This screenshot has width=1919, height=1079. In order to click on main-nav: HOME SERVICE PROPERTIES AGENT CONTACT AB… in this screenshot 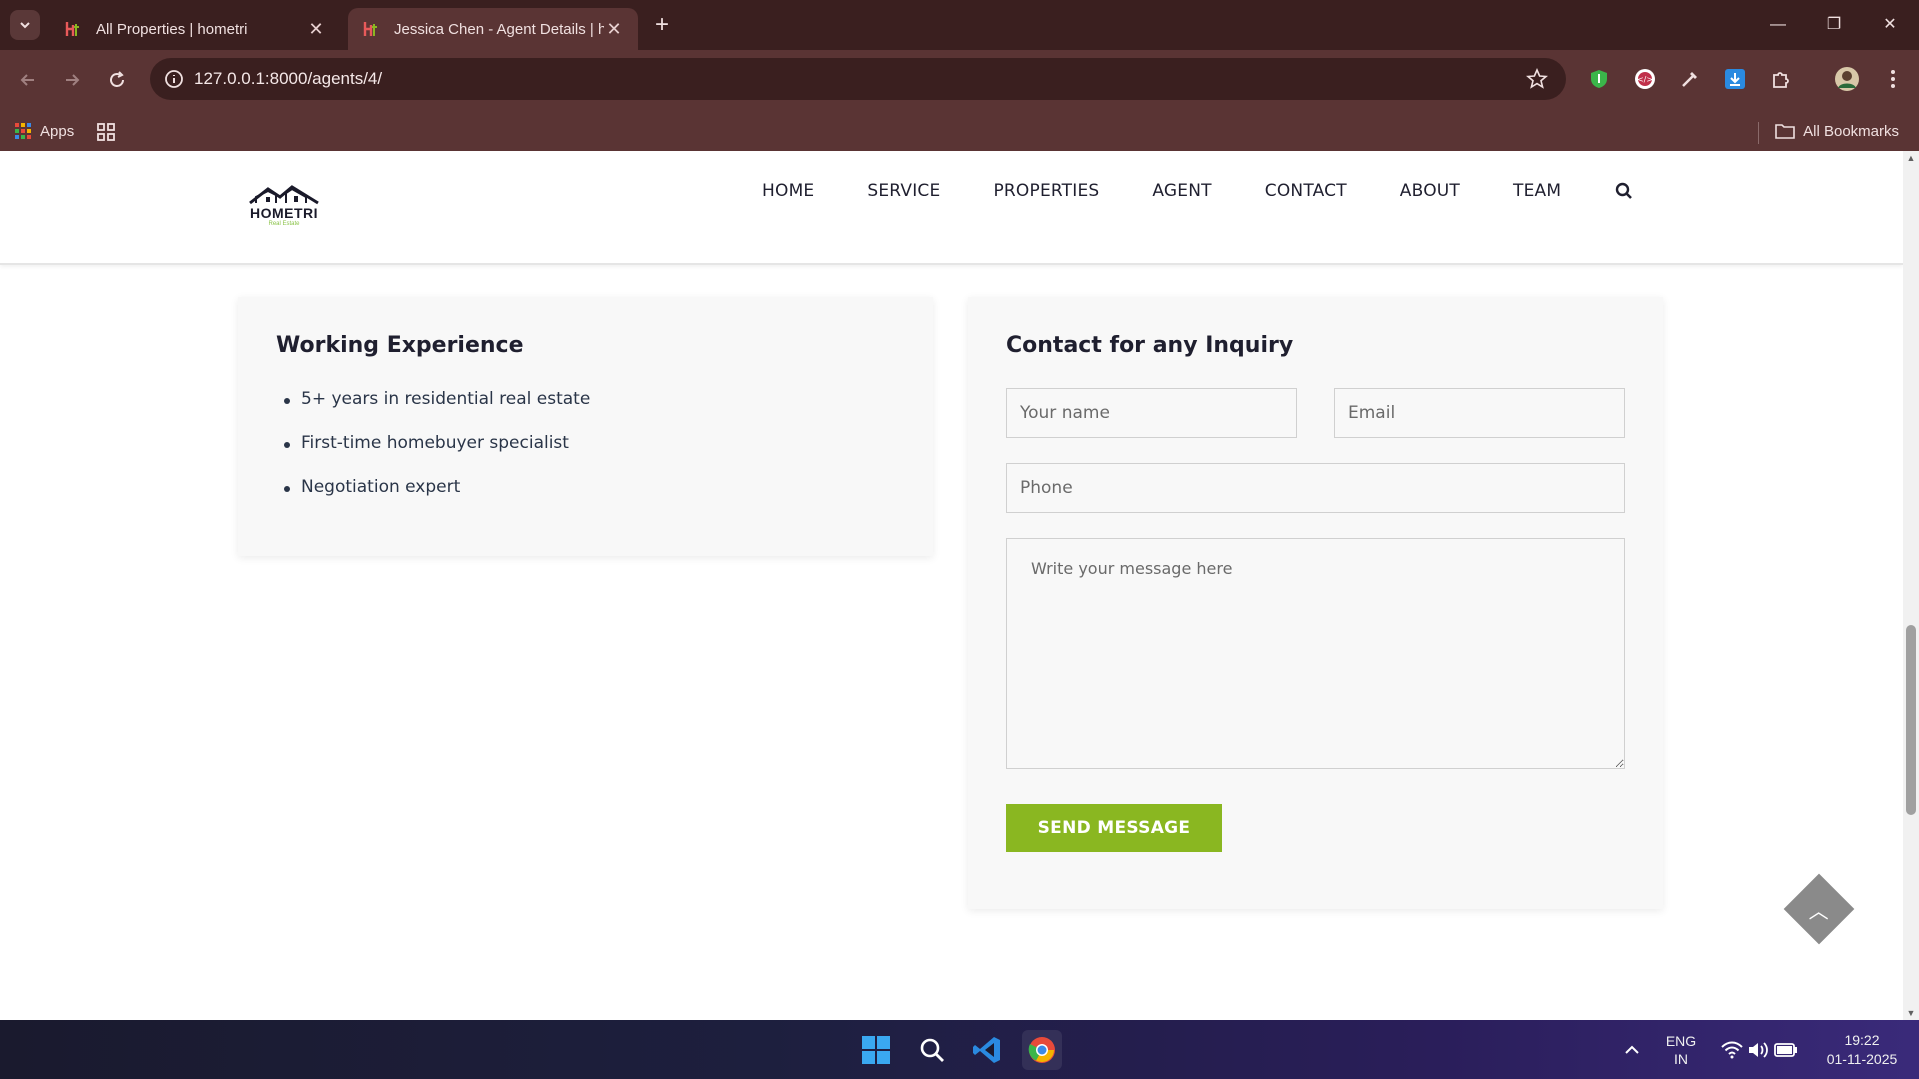, I will do `click(1198, 191)`.